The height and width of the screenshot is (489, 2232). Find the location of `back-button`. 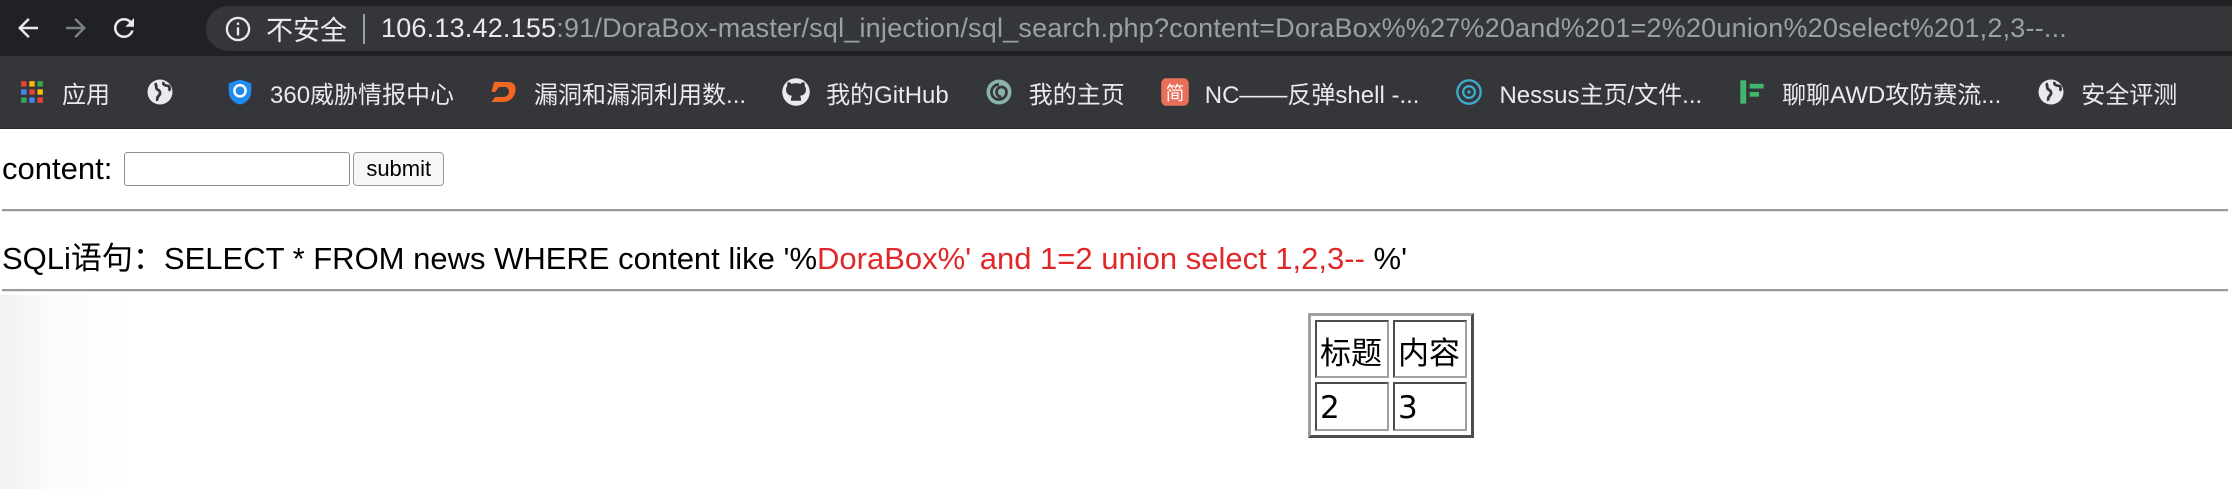

back-button is located at coordinates (28, 28).